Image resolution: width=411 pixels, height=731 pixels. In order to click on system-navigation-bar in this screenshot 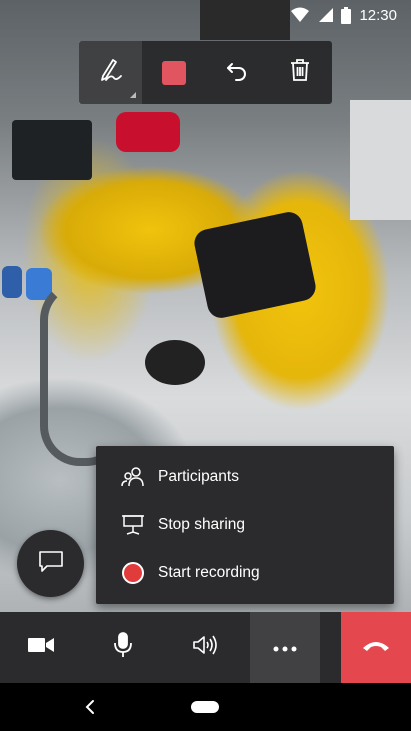, I will do `click(205, 707)`.